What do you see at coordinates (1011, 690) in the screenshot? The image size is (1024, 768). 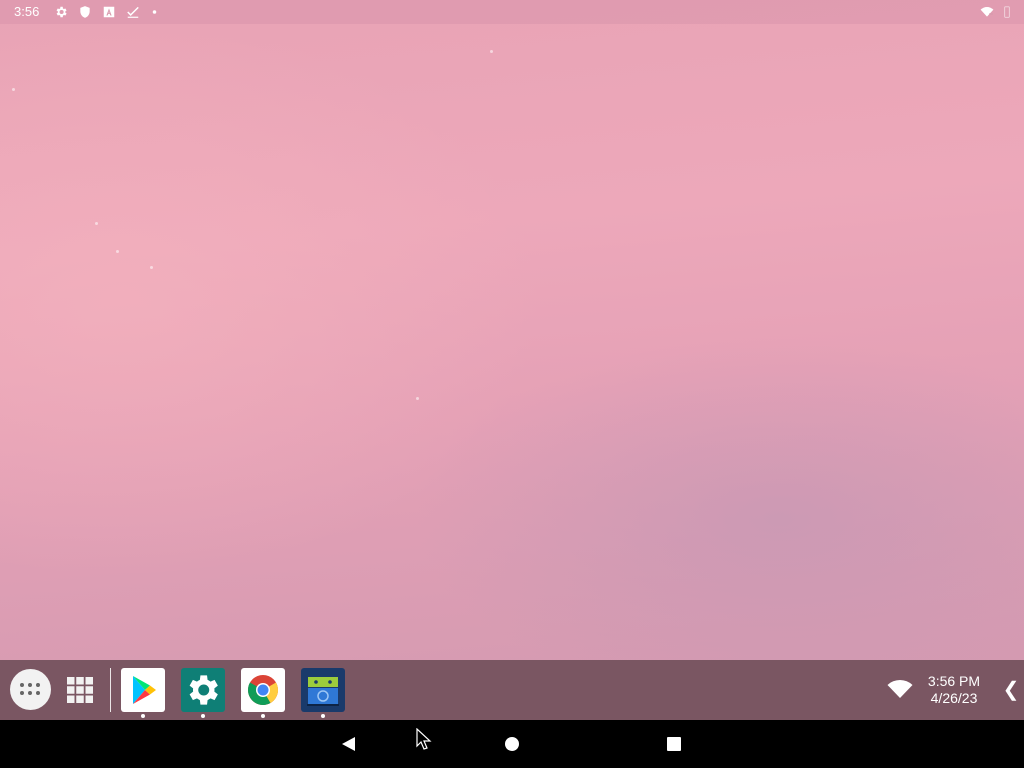 I see `chevron-left-icon: ❮` at bounding box center [1011, 690].